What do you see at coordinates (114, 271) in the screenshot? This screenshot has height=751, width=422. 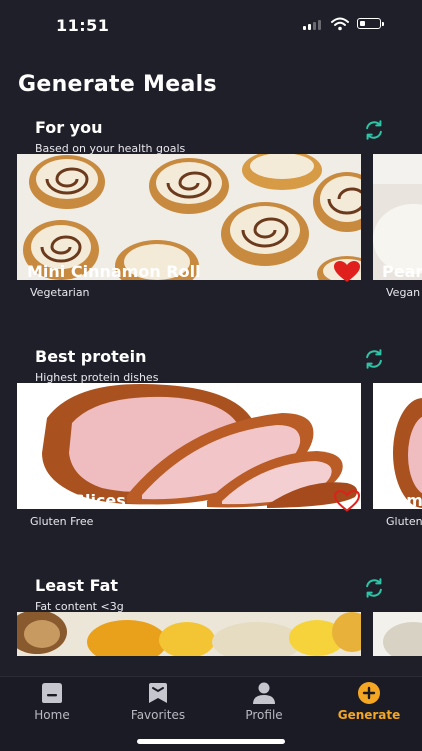 I see `meal-name: Mini Cinnamon Roll` at bounding box center [114, 271].